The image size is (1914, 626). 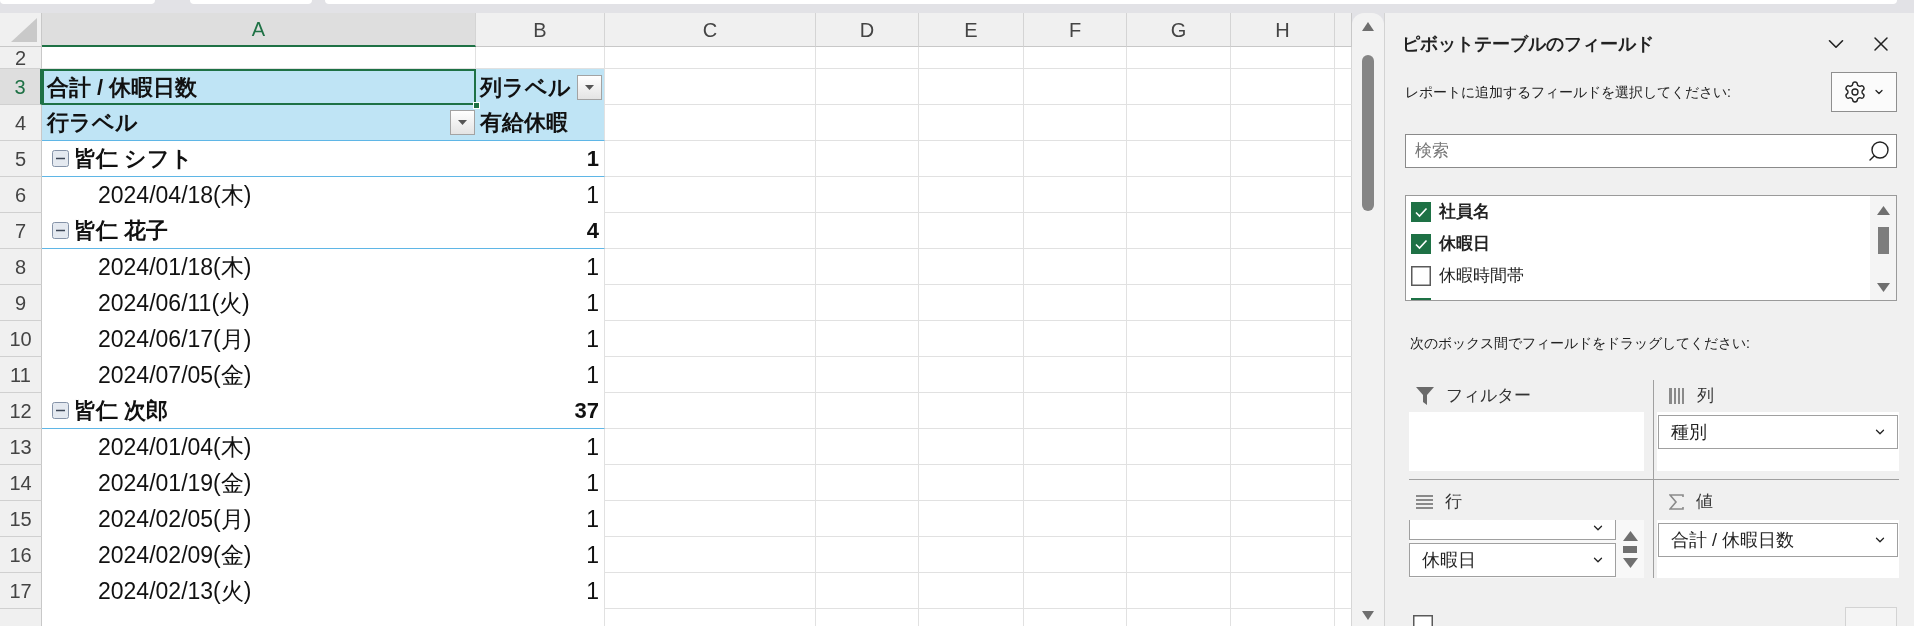 What do you see at coordinates (1651, 151) in the screenshot?
I see `search-field: 検索` at bounding box center [1651, 151].